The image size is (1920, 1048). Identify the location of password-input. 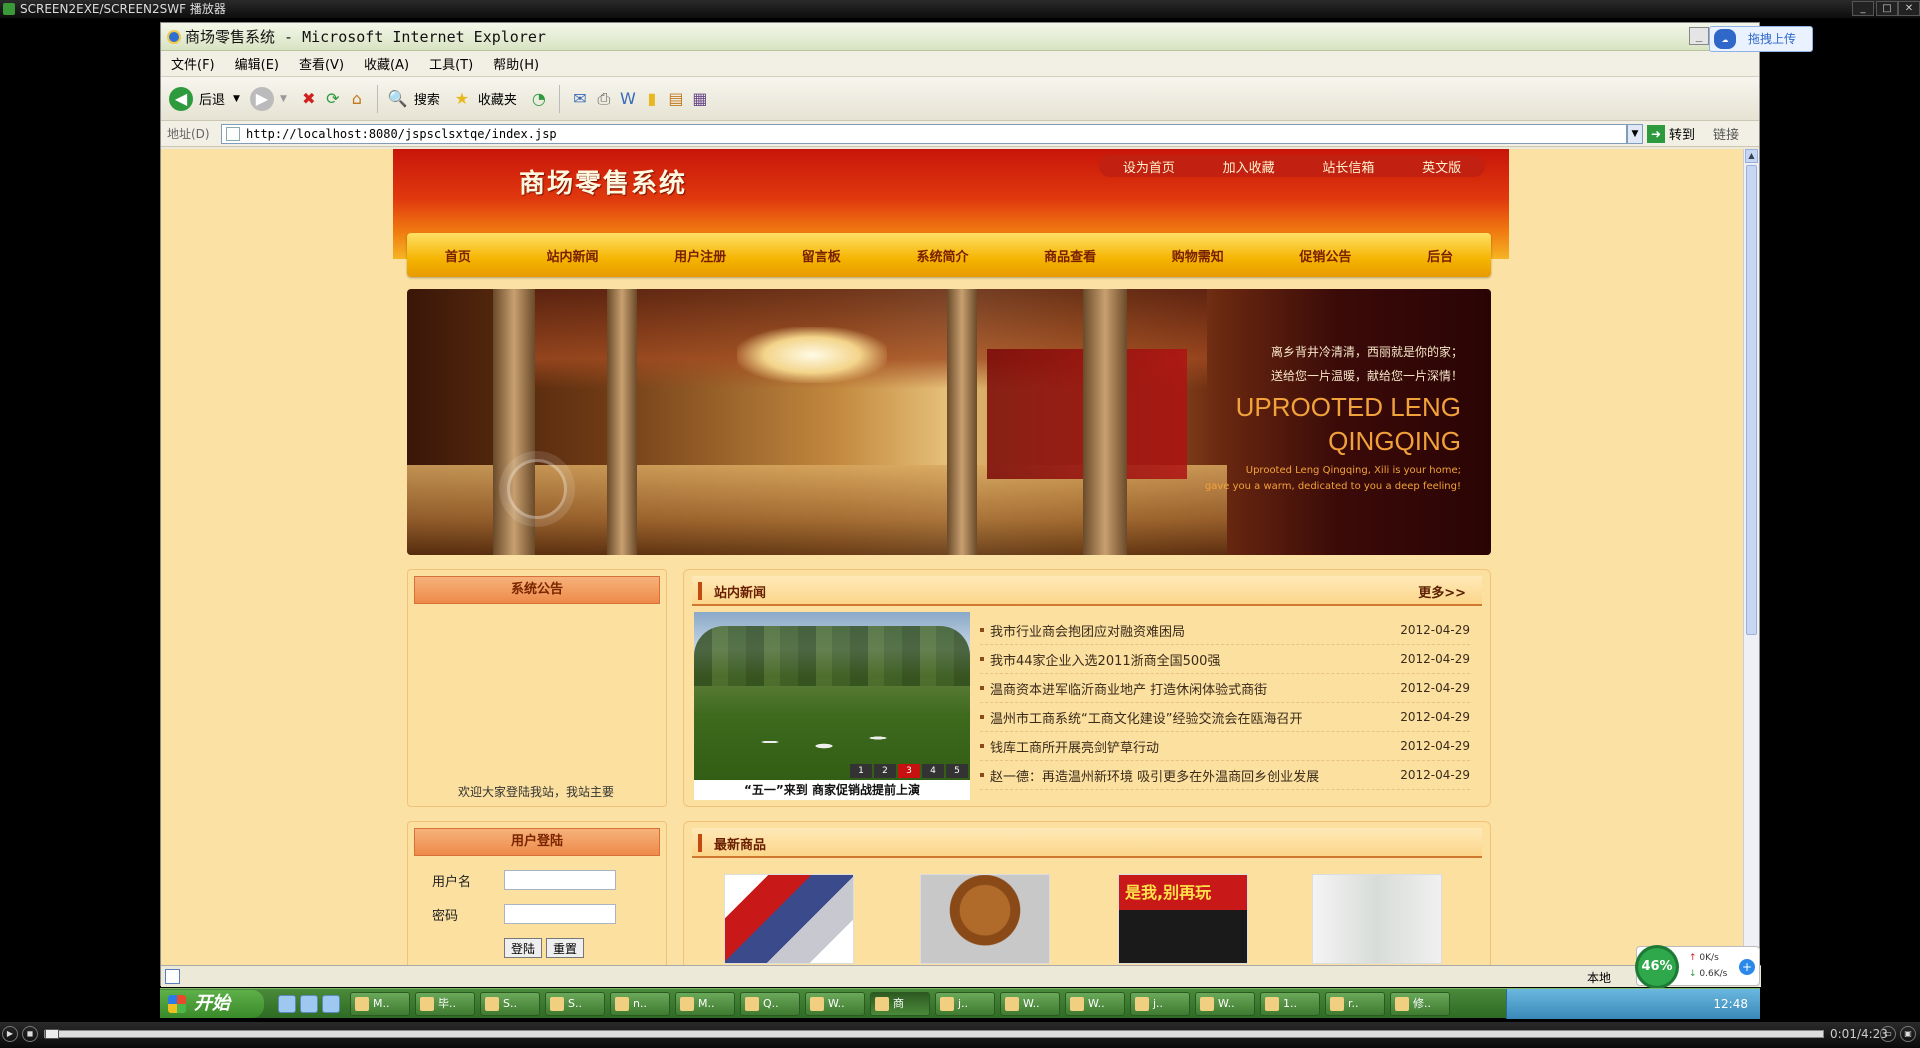
(560, 914).